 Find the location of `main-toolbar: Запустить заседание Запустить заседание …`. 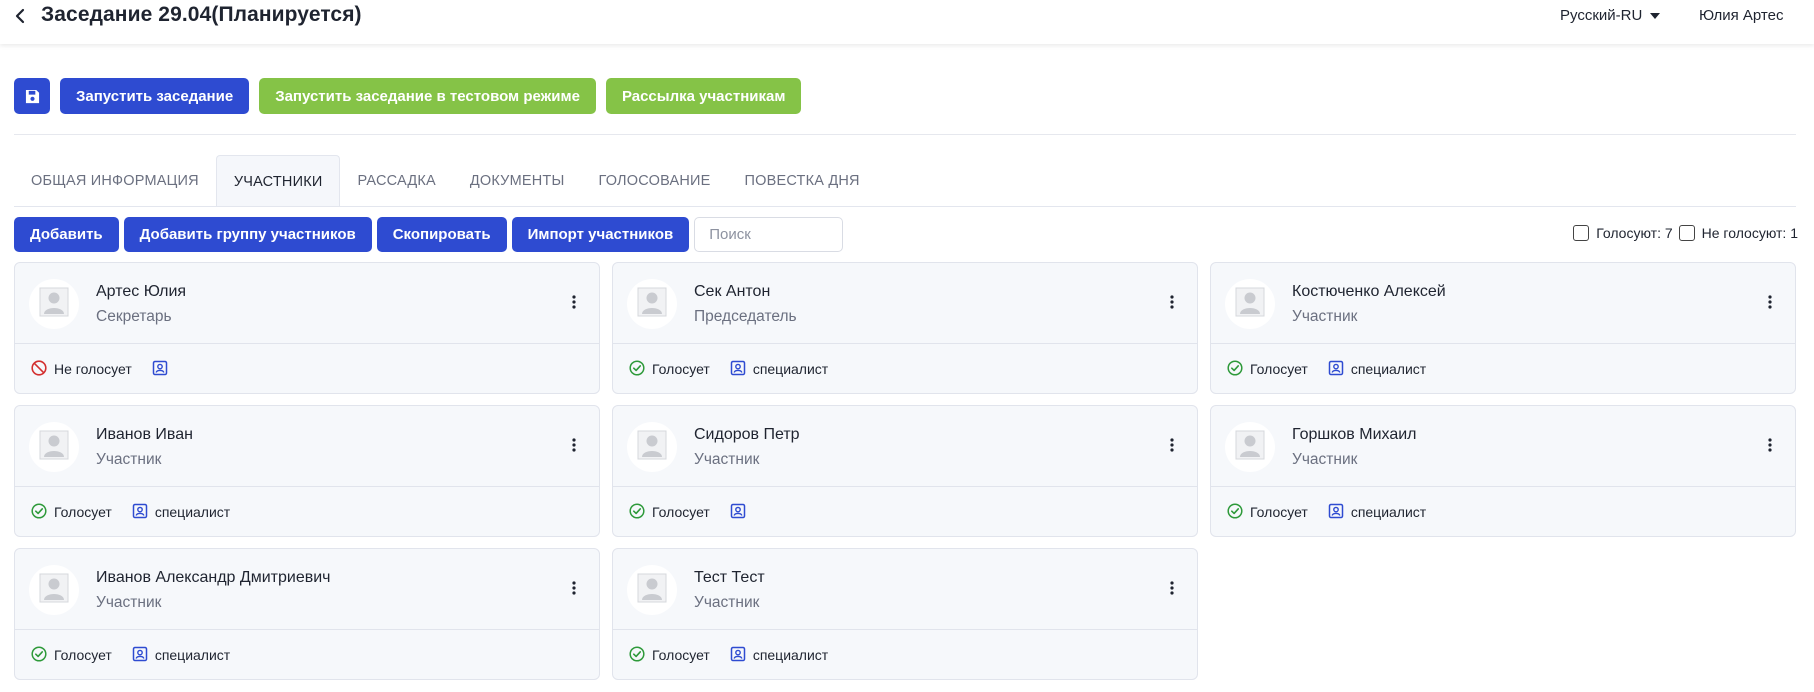

main-toolbar: Запустить заседание Запустить заседание … is located at coordinates (408, 96).